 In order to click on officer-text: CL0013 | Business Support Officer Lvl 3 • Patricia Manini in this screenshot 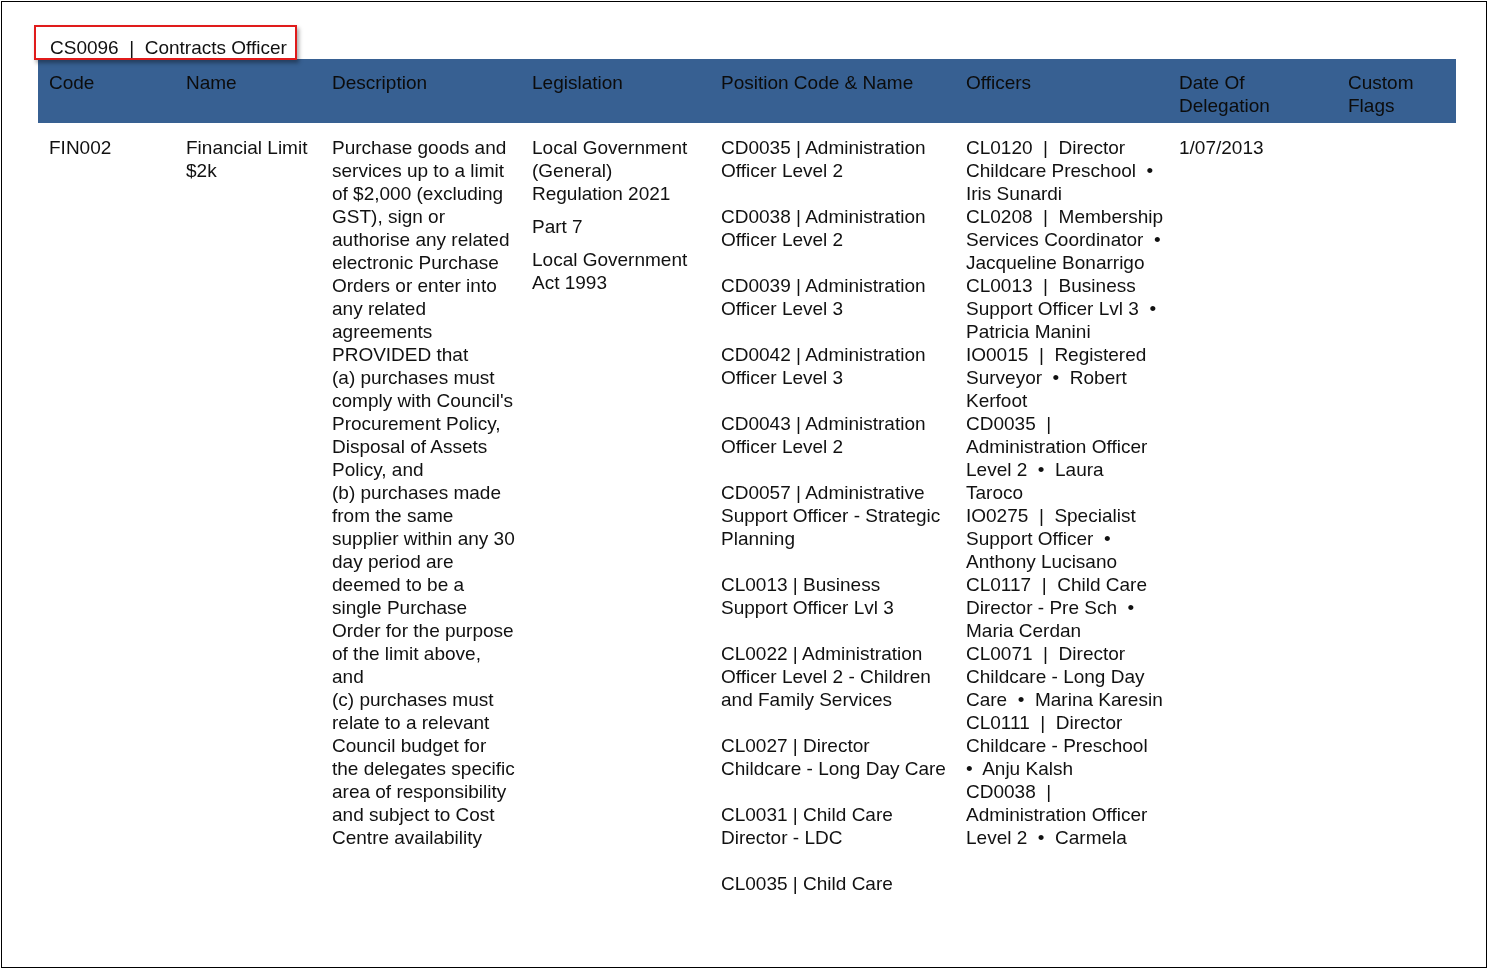, I will do `click(1062, 308)`.